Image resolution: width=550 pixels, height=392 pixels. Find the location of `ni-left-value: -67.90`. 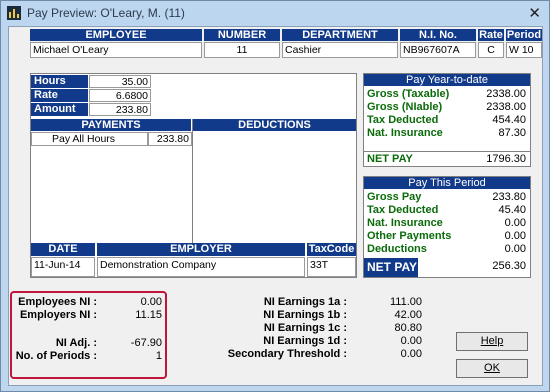

ni-left-value: -67.90 is located at coordinates (146, 343).